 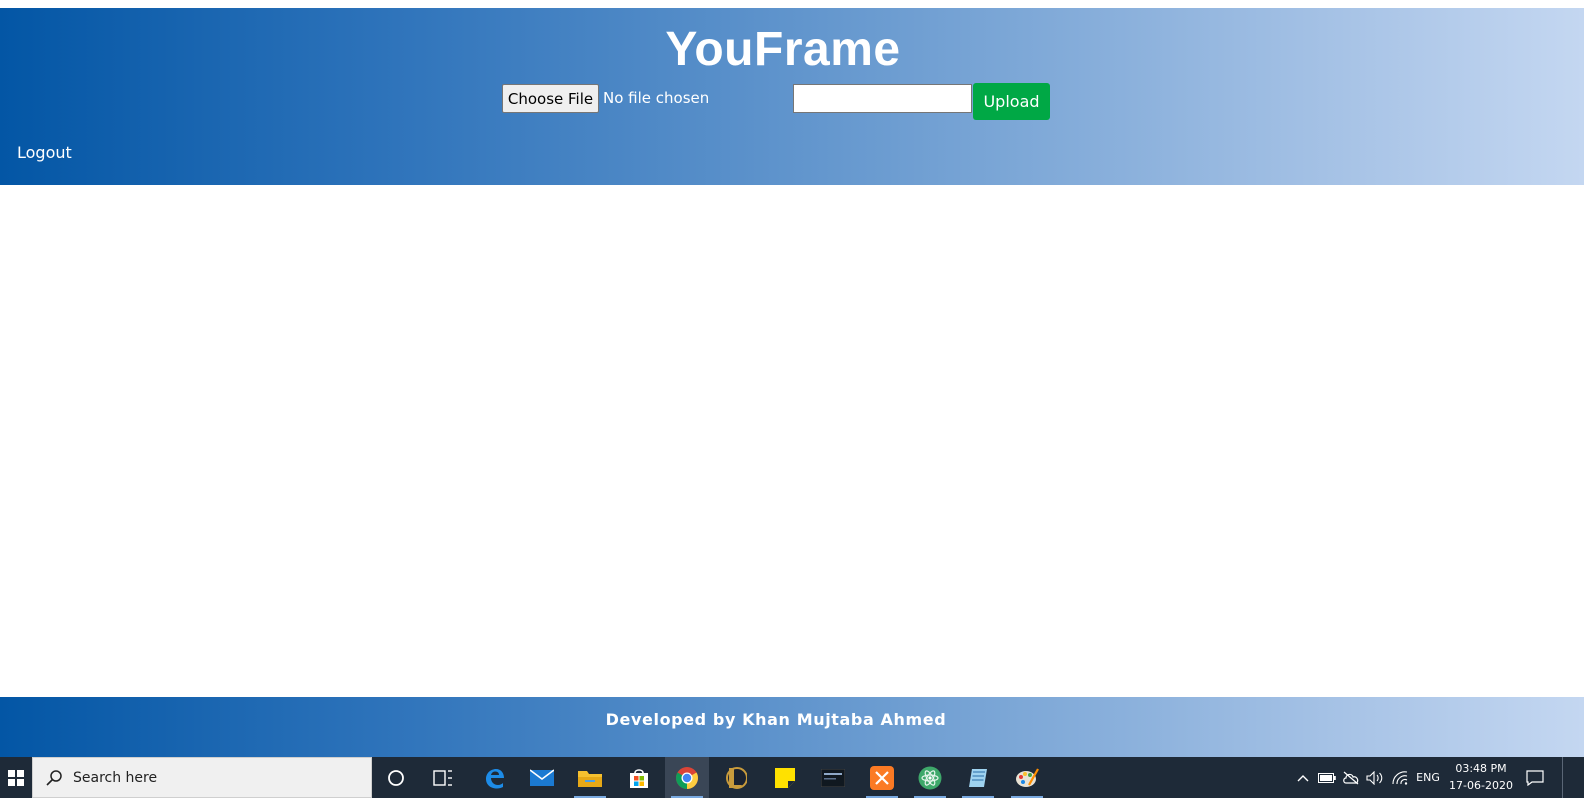 I want to click on start-button, so click(x=16, y=777).